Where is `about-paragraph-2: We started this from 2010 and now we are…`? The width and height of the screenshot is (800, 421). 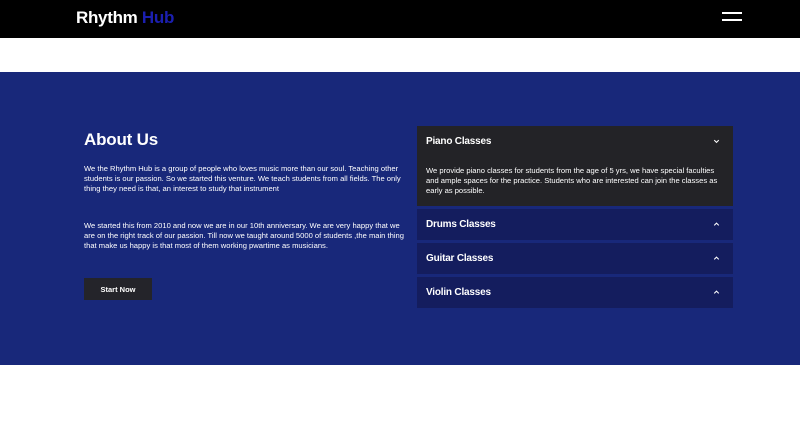 about-paragraph-2: We started this from 2010 and now we are… is located at coordinates (244, 236).